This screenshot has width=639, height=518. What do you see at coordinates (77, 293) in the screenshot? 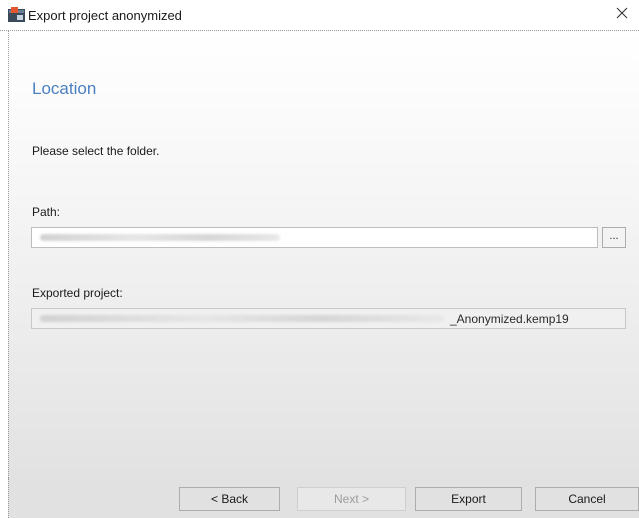
I see `exported-project-label: Exported project:` at bounding box center [77, 293].